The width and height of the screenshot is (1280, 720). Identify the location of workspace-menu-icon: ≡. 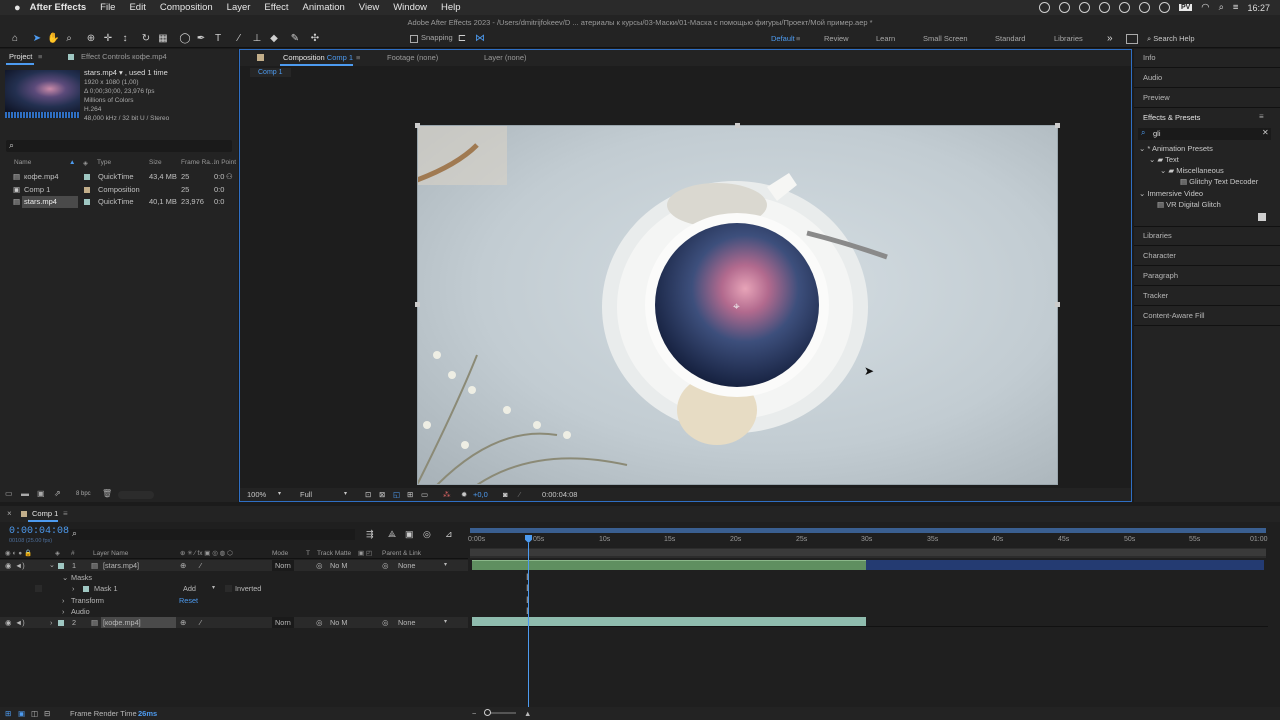
(798, 39).